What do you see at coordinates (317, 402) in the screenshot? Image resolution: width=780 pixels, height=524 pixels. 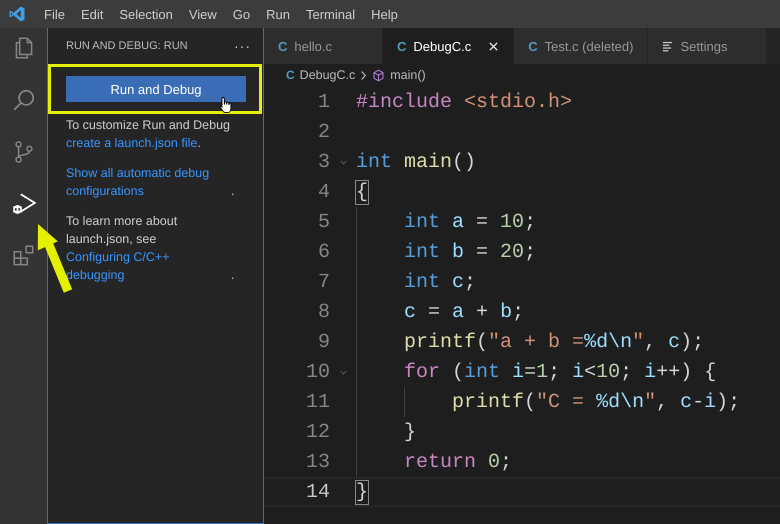 I see `line-number: 11` at bounding box center [317, 402].